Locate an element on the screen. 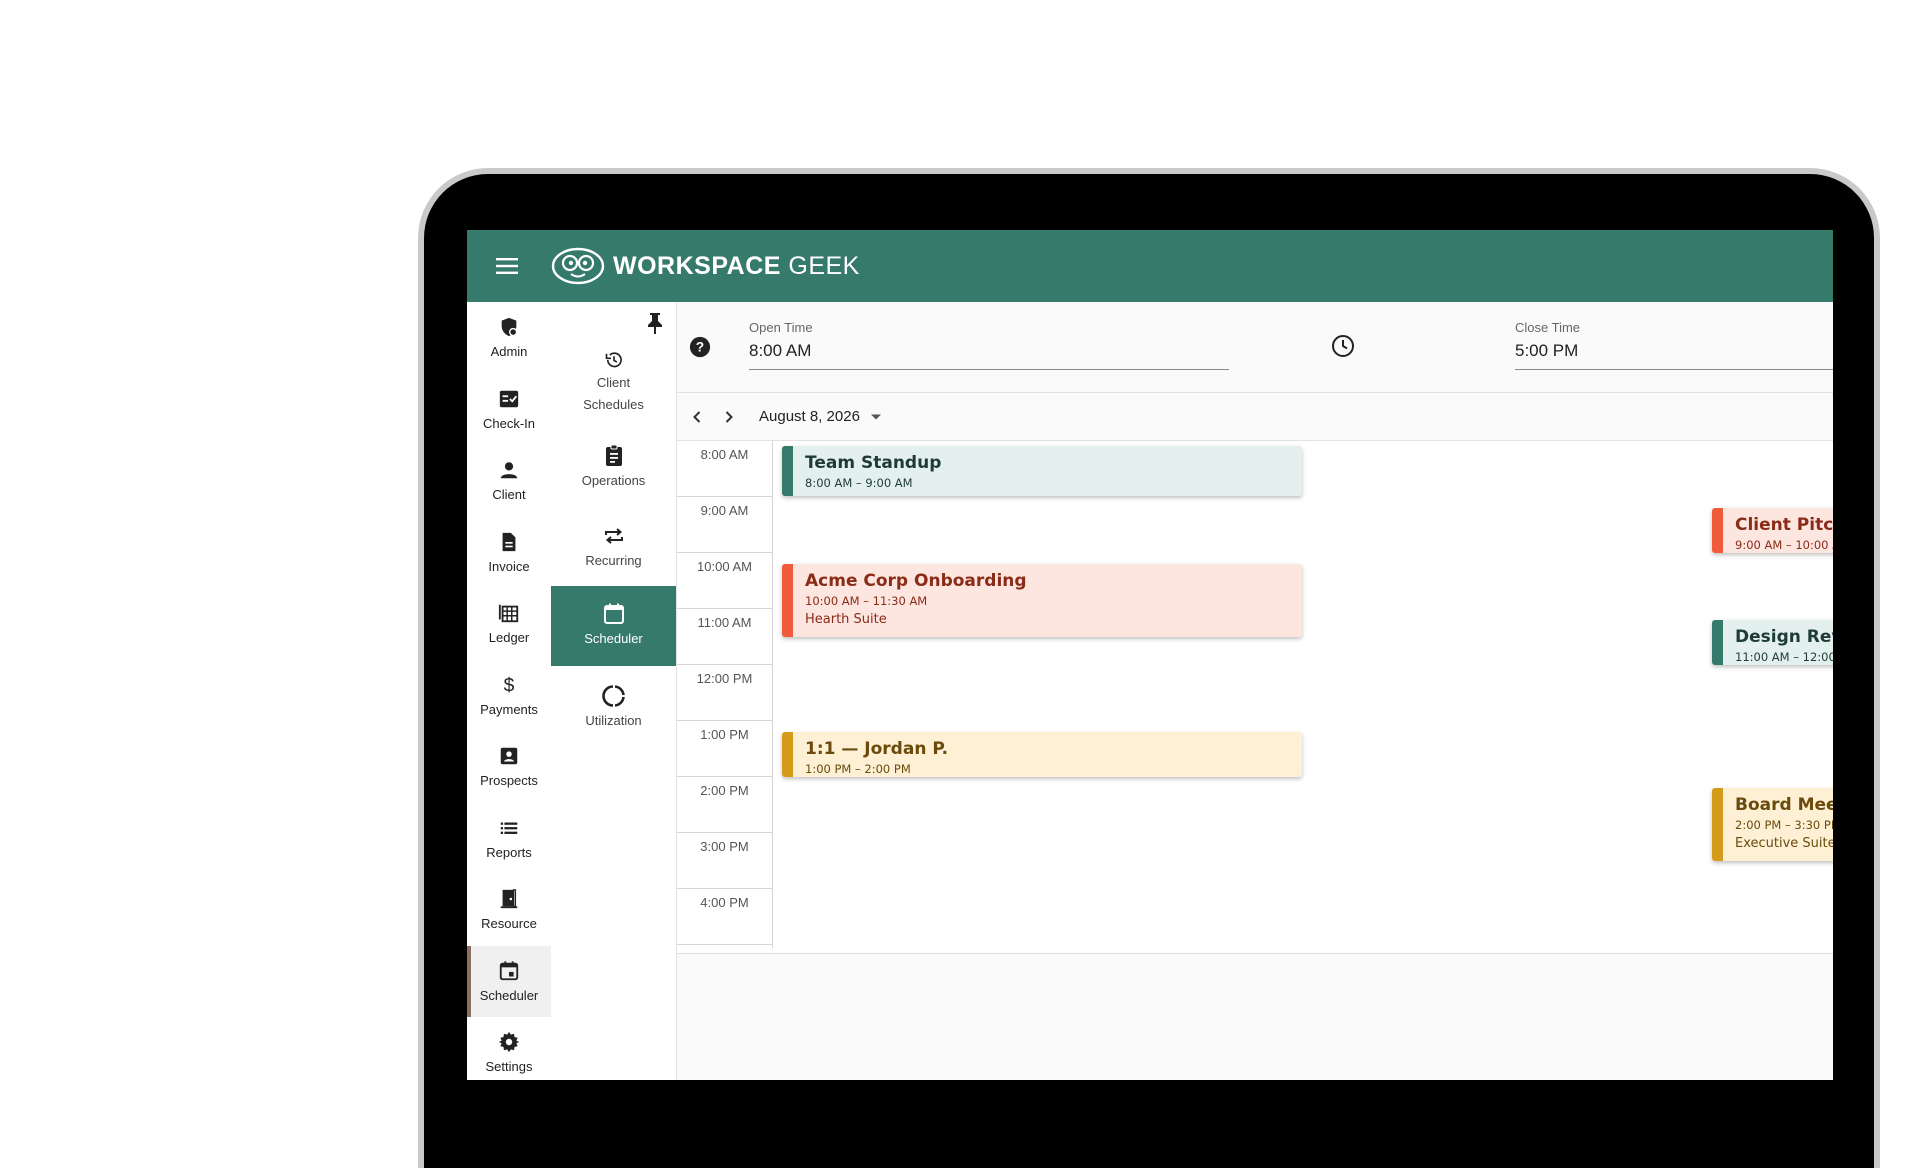 The image size is (1920, 1168). rail-item-ledger: Ledger is located at coordinates (509, 624).